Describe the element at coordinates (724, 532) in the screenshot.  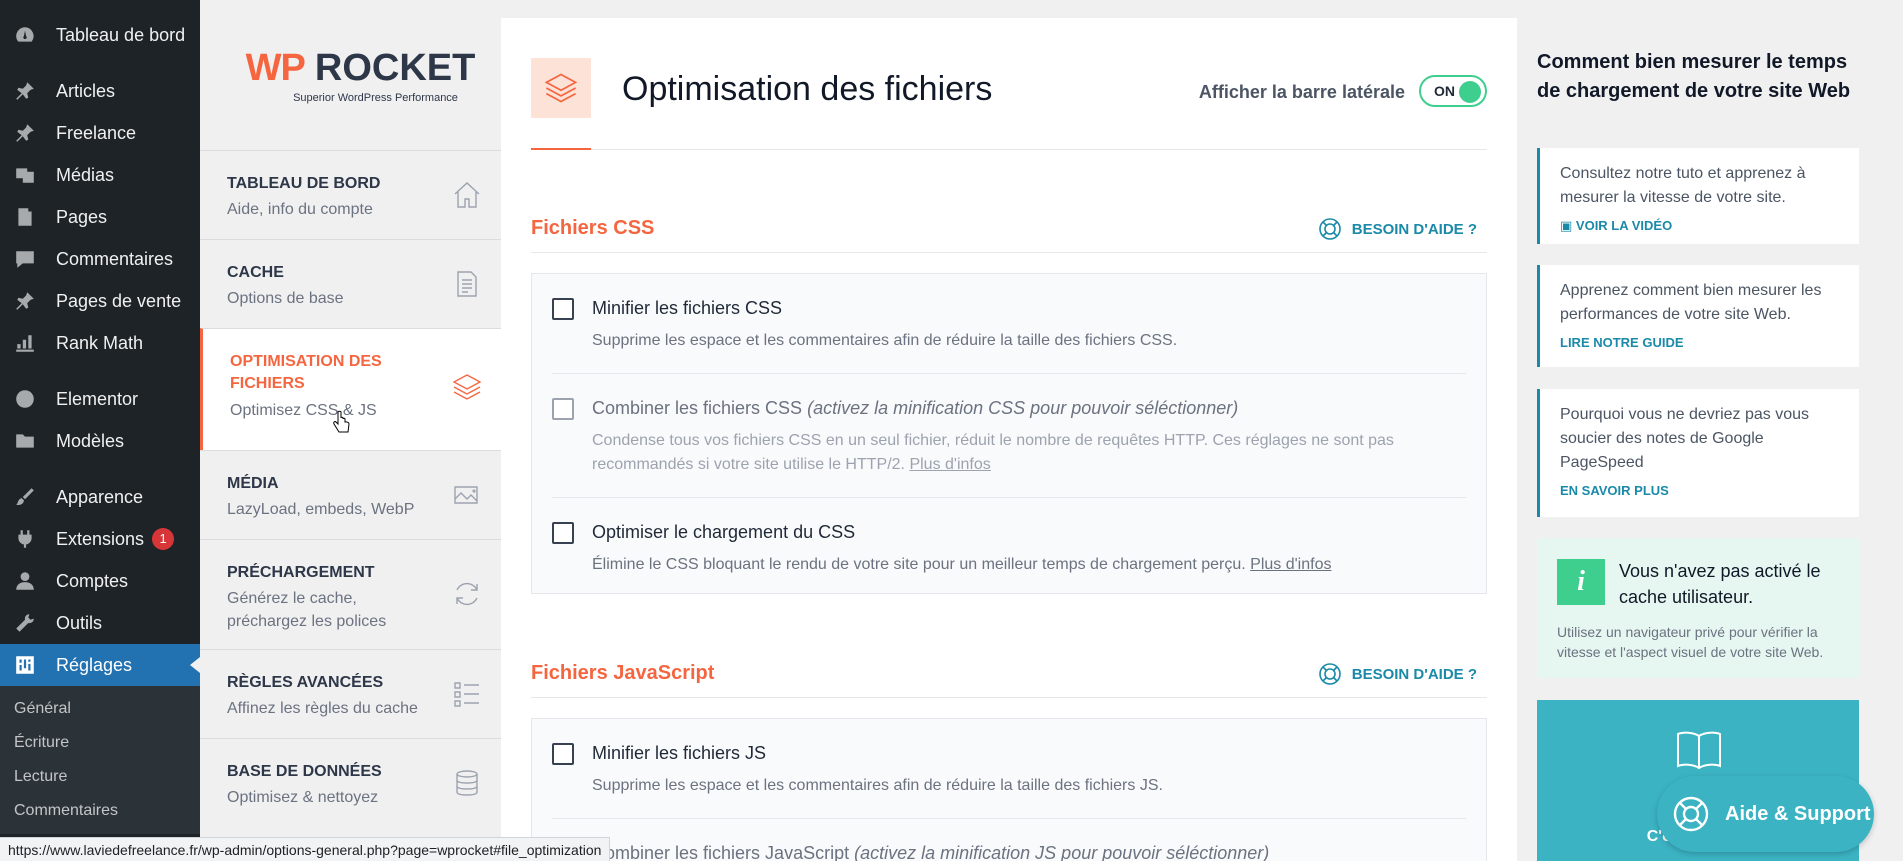
I see `option-label: Optimiser le chargement du CSS` at that location.